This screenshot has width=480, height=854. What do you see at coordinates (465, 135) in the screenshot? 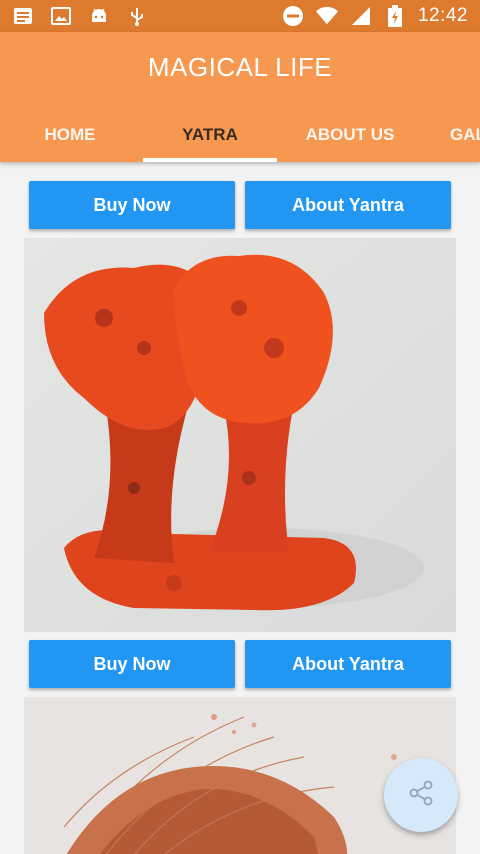
I see `tab-gallery: GAL` at bounding box center [465, 135].